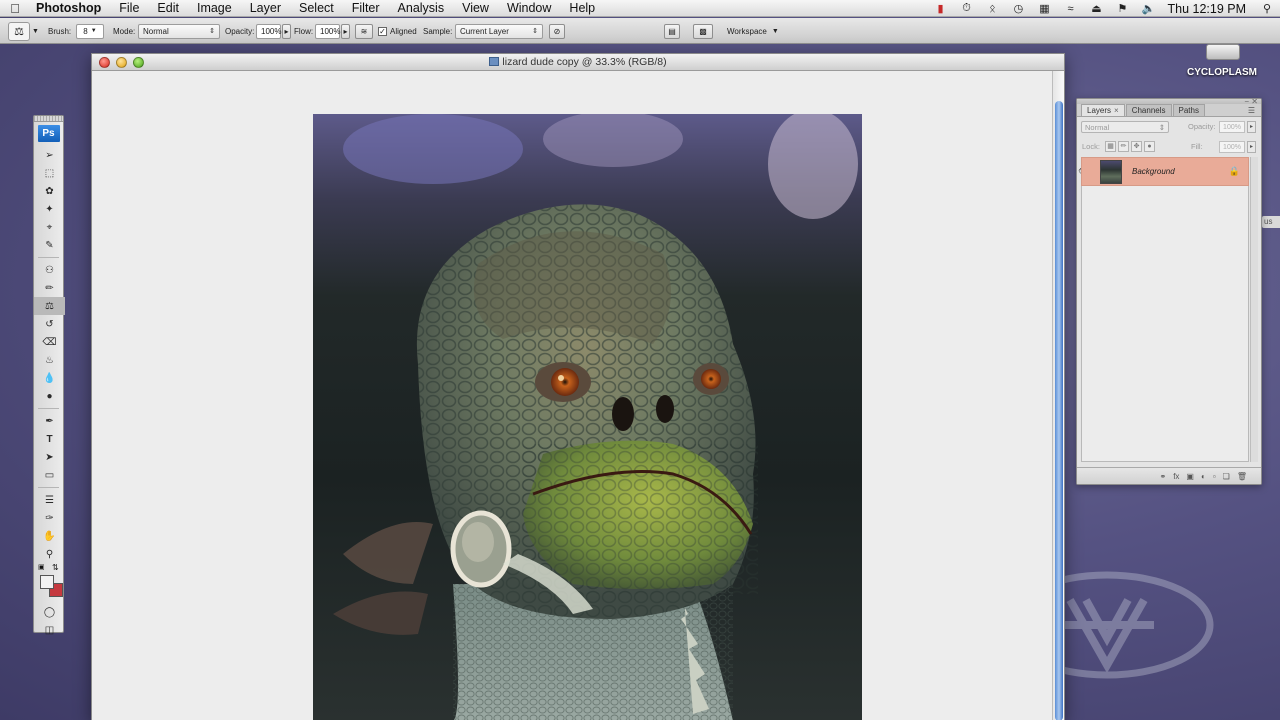  What do you see at coordinates (168, 8) in the screenshot?
I see `menu-edit: Edit` at bounding box center [168, 8].